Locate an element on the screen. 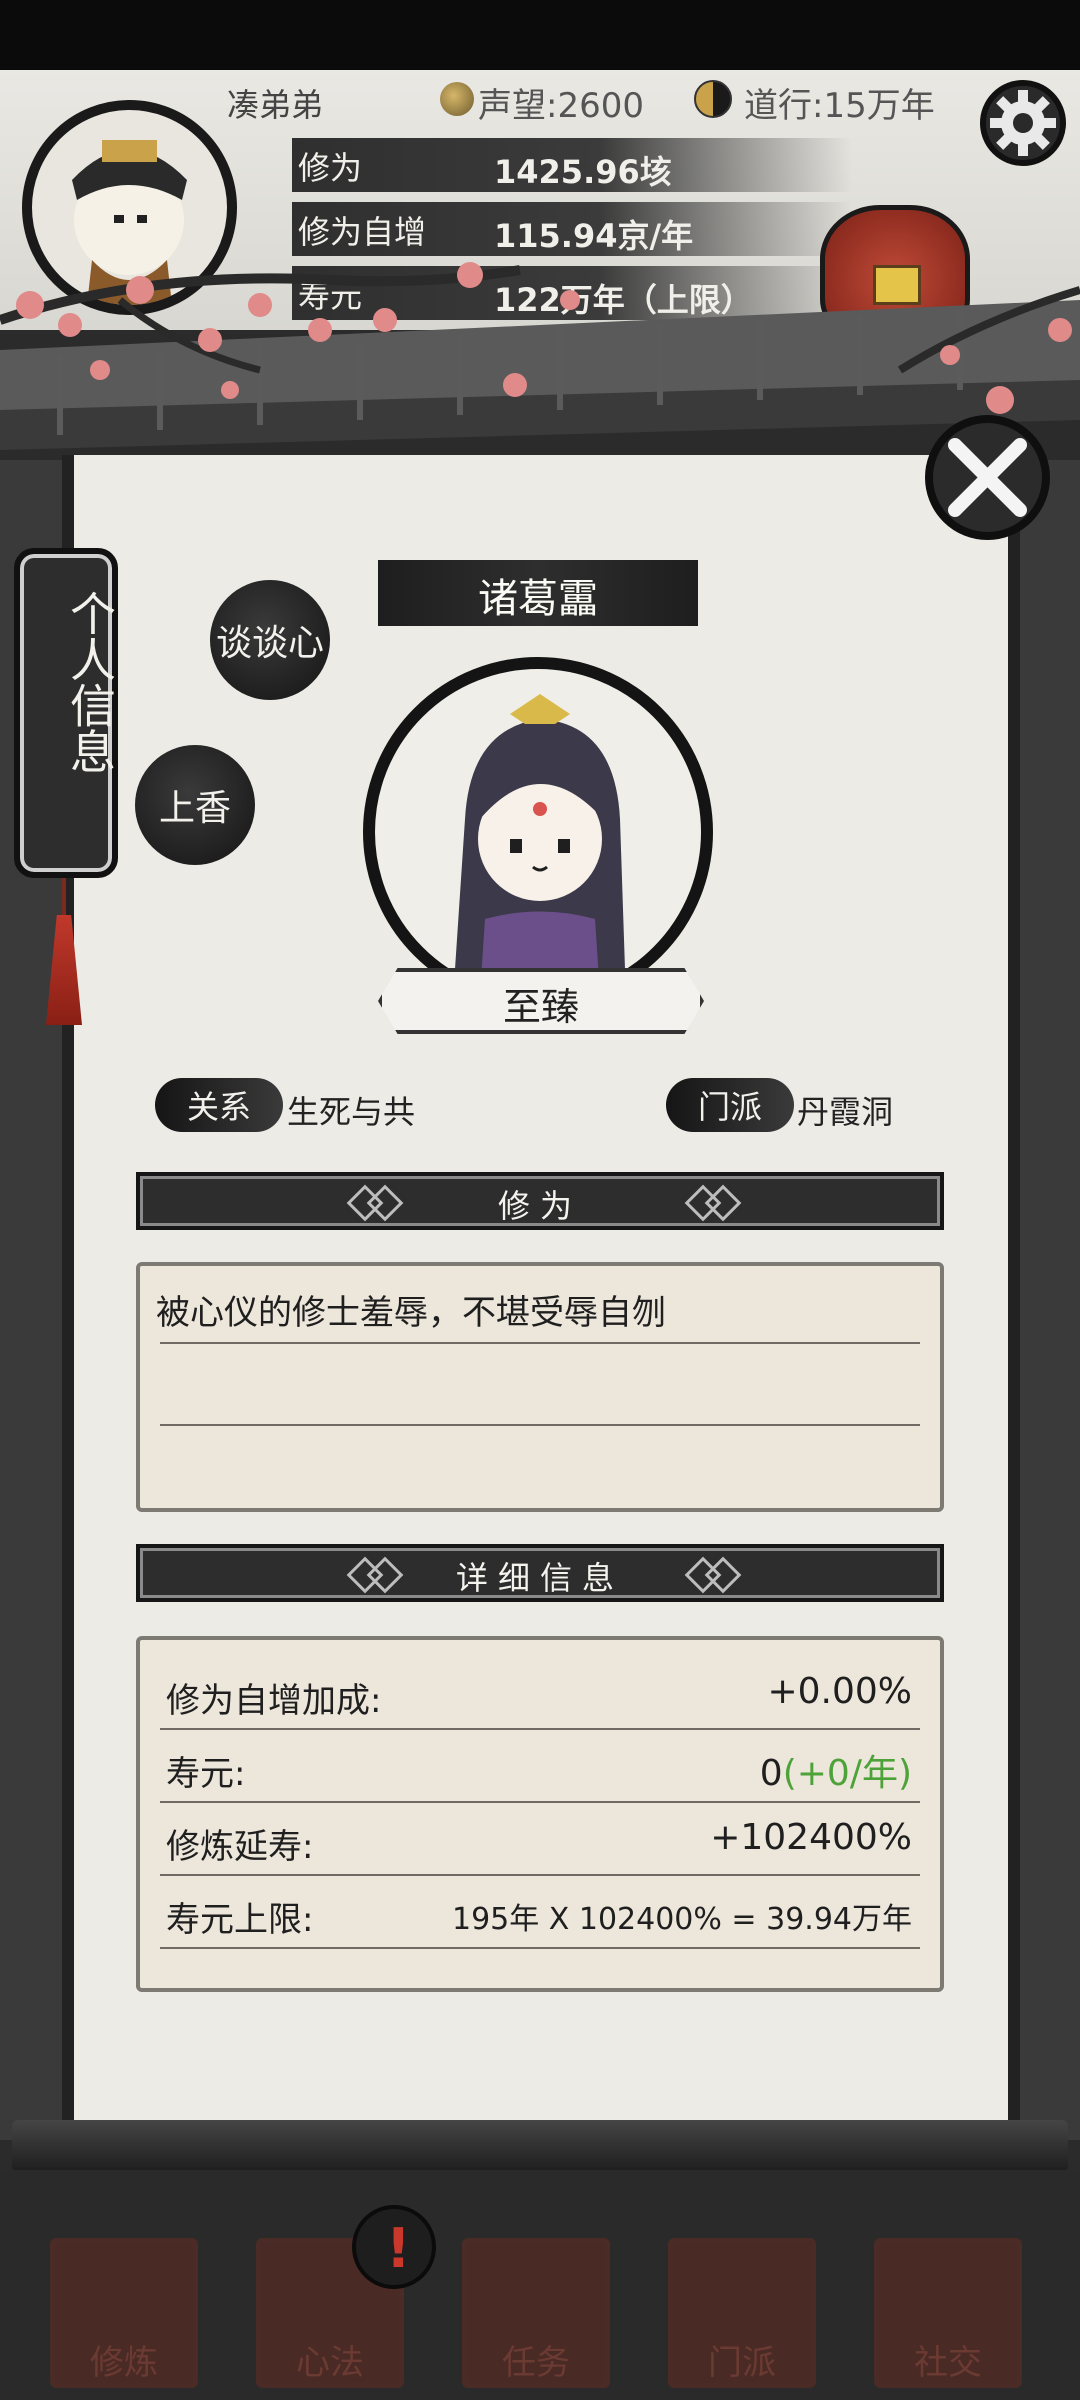 This screenshot has width=1080, height=2400. gear-icon is located at coordinates (1023, 123).